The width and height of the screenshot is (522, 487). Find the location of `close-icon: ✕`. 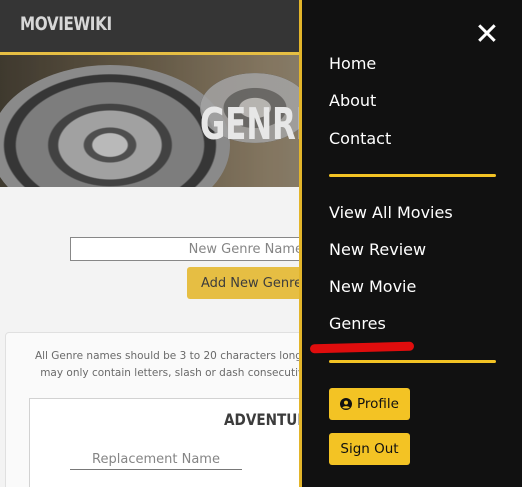

close-icon: ✕ is located at coordinates (487, 35).